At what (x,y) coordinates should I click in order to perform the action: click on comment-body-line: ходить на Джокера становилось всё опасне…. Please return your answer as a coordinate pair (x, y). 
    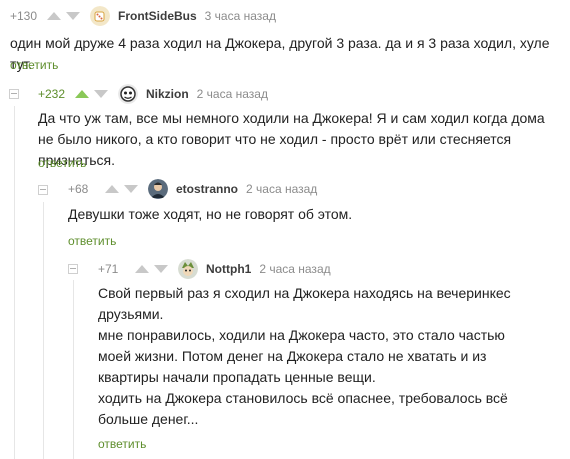
    Looking at the image, I should click on (303, 408).